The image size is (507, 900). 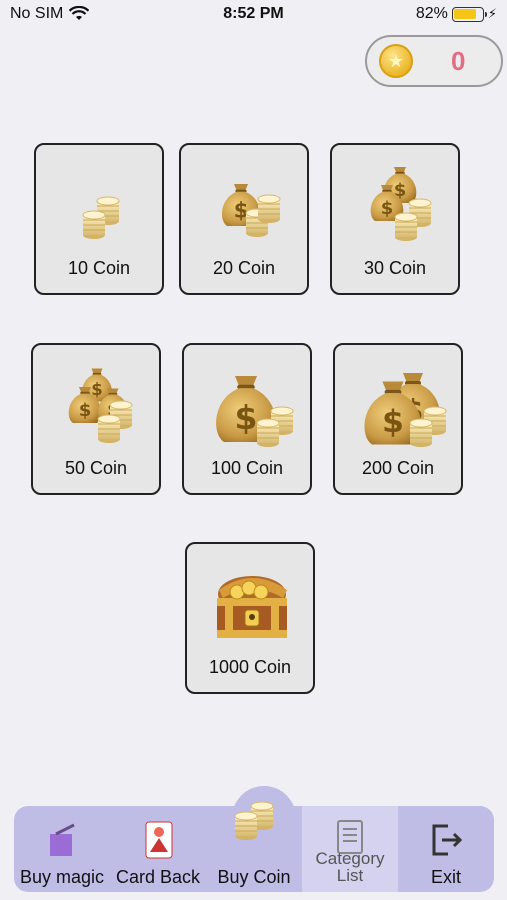 What do you see at coordinates (255, 412) in the screenshot?
I see `large-money-bag-icon` at bounding box center [255, 412].